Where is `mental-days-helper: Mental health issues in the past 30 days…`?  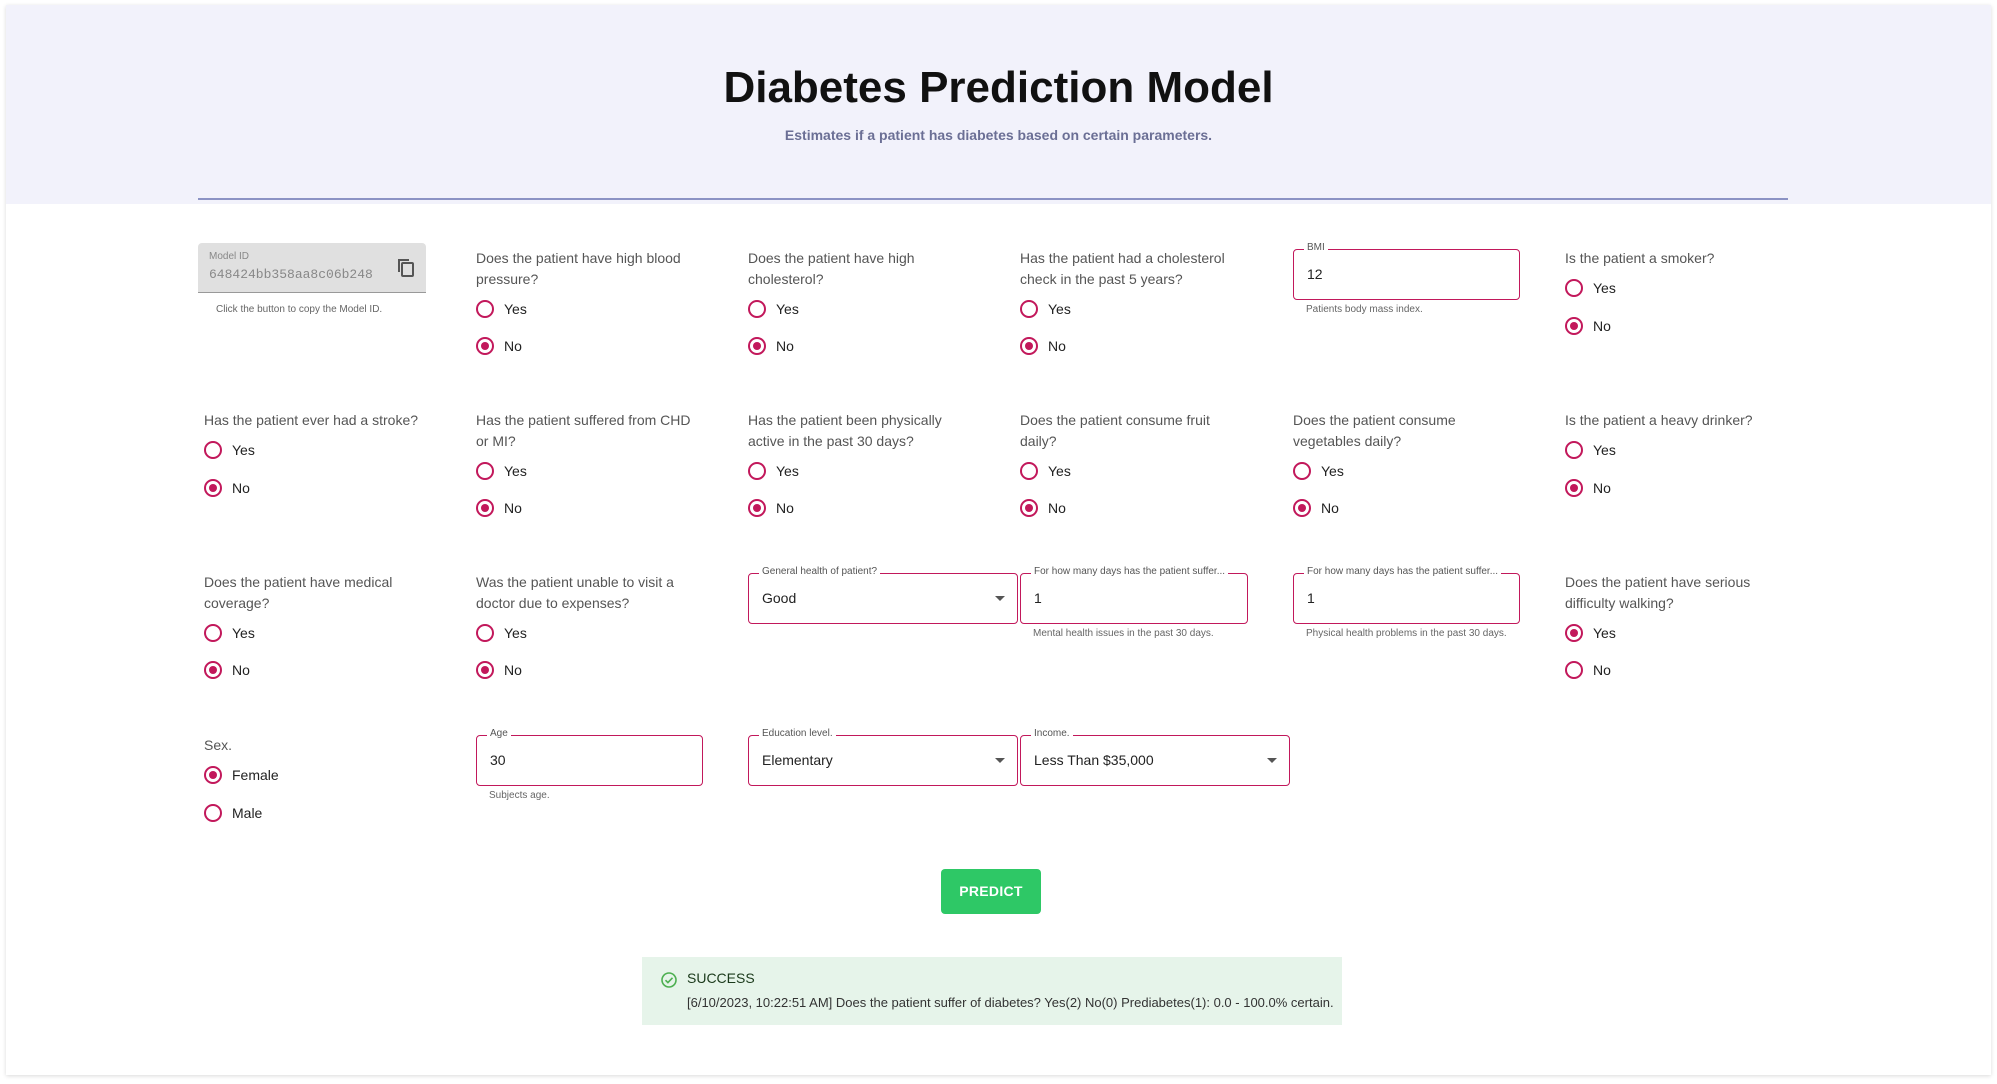 mental-days-helper: Mental health issues in the past 30 days… is located at coordinates (1123, 633).